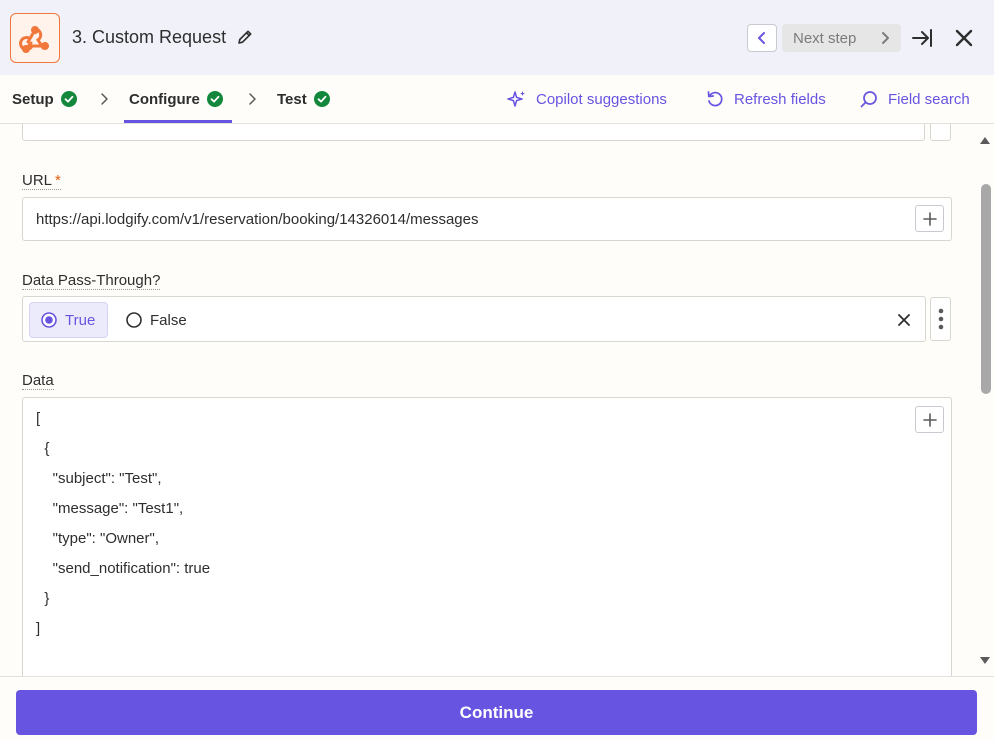  What do you see at coordinates (149, 37) in the screenshot?
I see `step-title: 3. Custom Request` at bounding box center [149, 37].